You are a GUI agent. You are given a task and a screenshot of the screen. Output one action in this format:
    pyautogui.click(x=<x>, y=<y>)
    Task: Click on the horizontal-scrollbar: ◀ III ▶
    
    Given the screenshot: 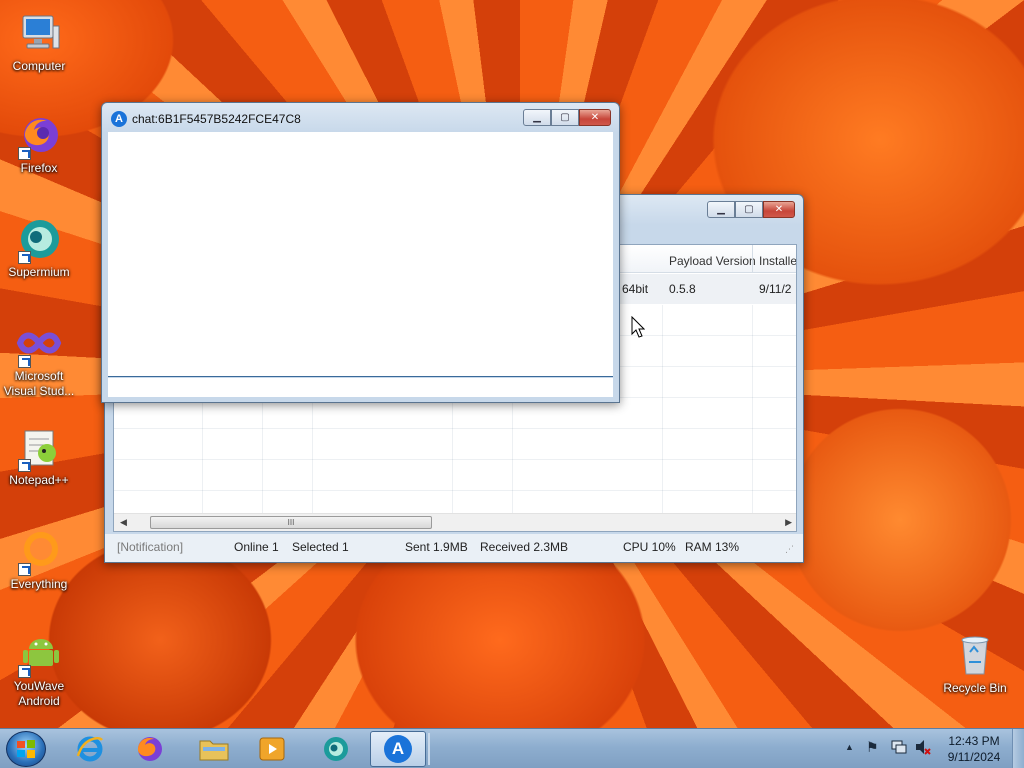 What is the action you would take?
    pyautogui.click(x=455, y=522)
    